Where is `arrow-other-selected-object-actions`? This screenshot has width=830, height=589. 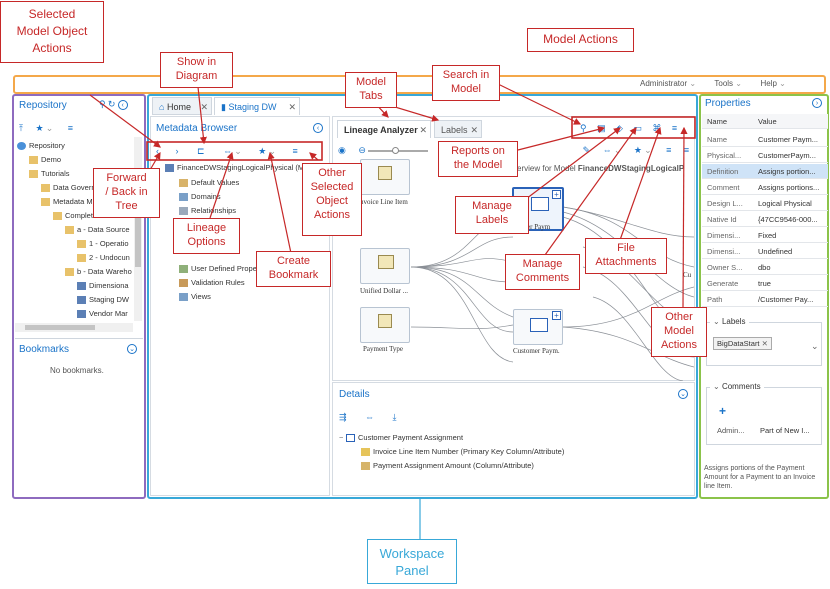 arrow-other-selected-object-actions is located at coordinates (314, 156).